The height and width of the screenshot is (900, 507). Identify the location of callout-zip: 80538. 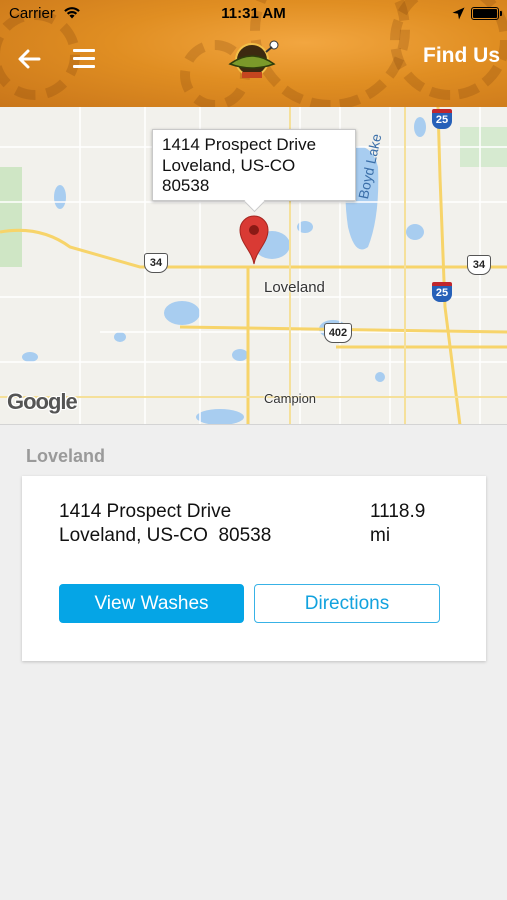
(186, 185).